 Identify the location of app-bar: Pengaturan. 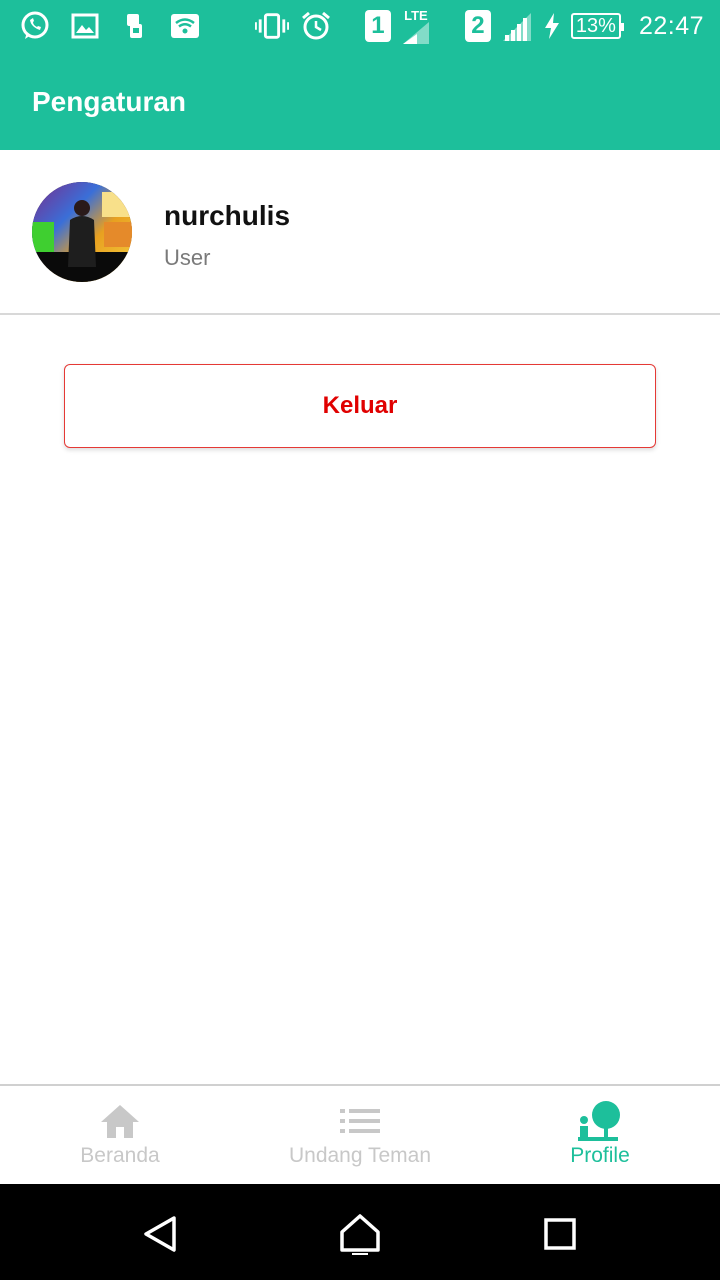
(360, 101).